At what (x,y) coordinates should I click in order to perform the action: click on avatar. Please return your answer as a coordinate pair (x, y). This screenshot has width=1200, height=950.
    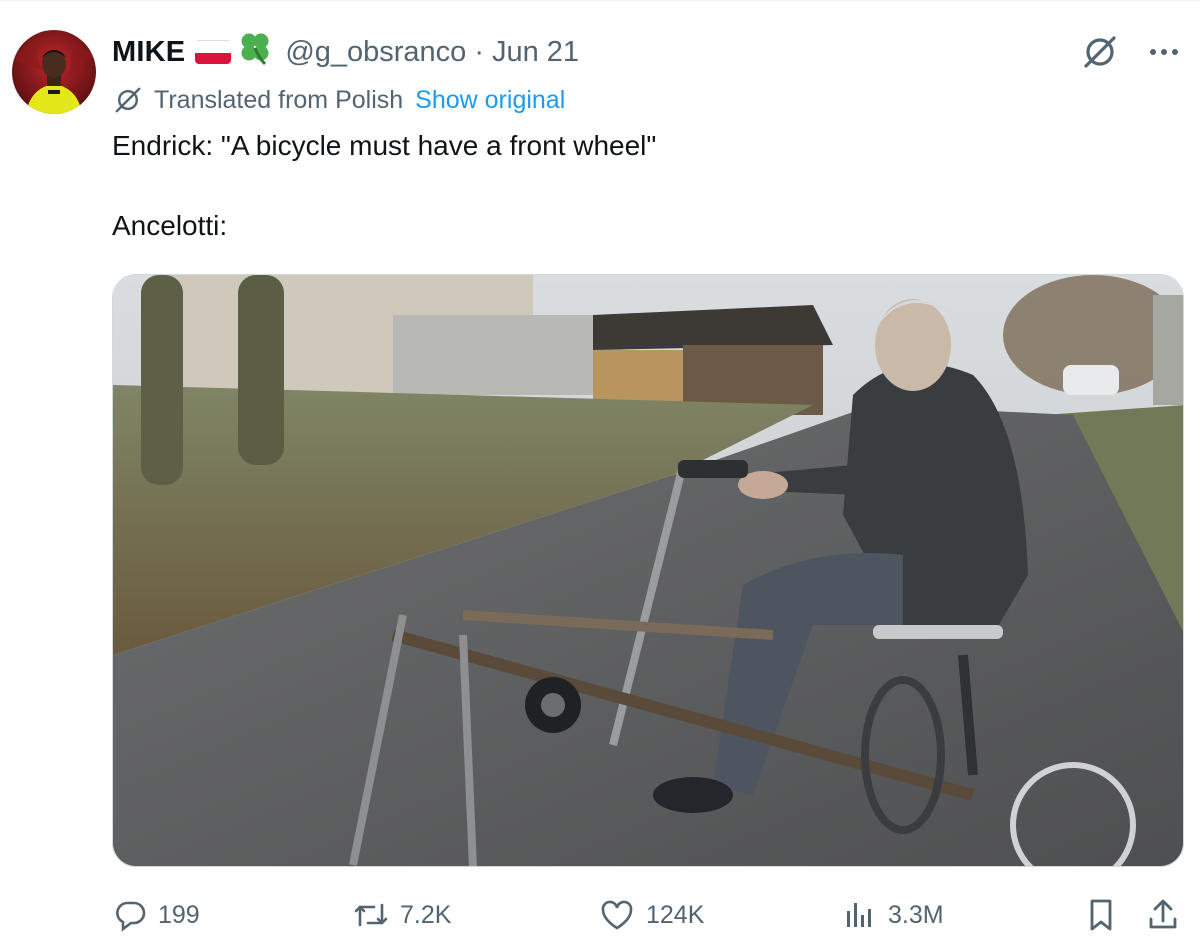
    Looking at the image, I should click on (54, 72).